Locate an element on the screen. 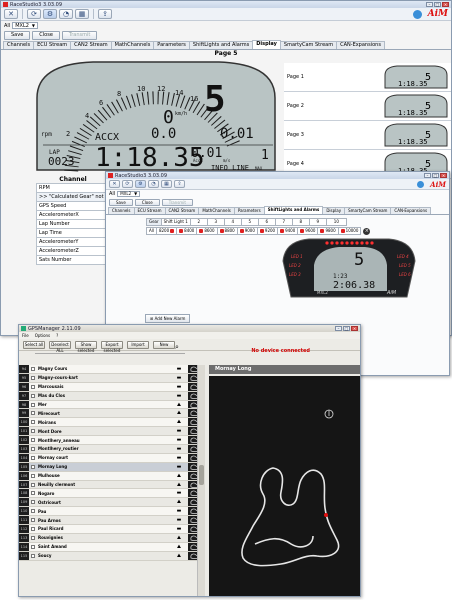 Image resolution: width=452 pixels, height=600 pixels. shiftlight-cell: 8600 is located at coordinates (207, 231).